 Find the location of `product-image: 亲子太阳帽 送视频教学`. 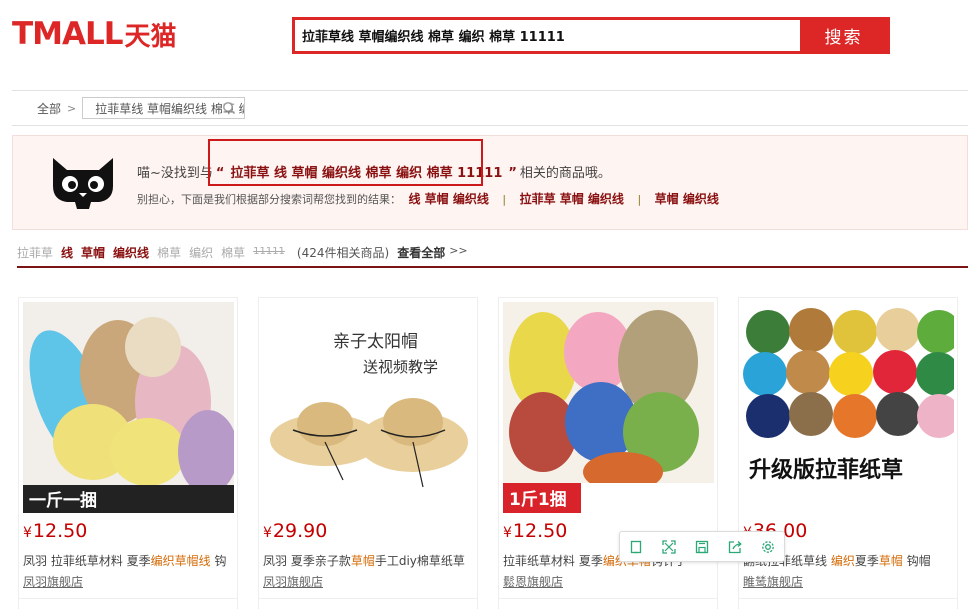

product-image: 亲子太阳帽 送视频教学 is located at coordinates (368, 407).